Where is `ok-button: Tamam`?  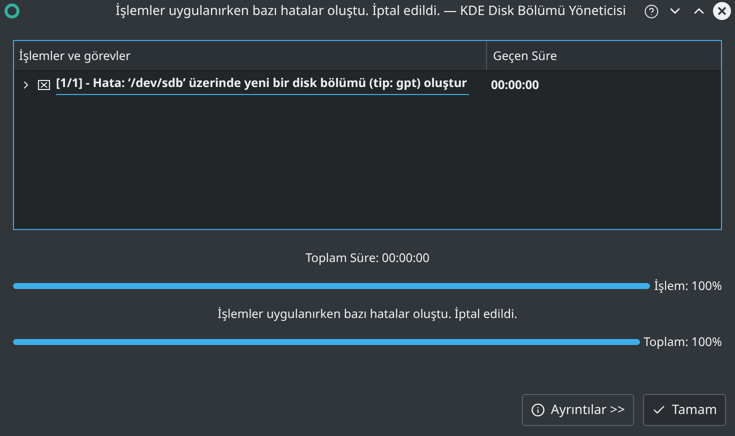 ok-button: Tamam is located at coordinates (684, 410).